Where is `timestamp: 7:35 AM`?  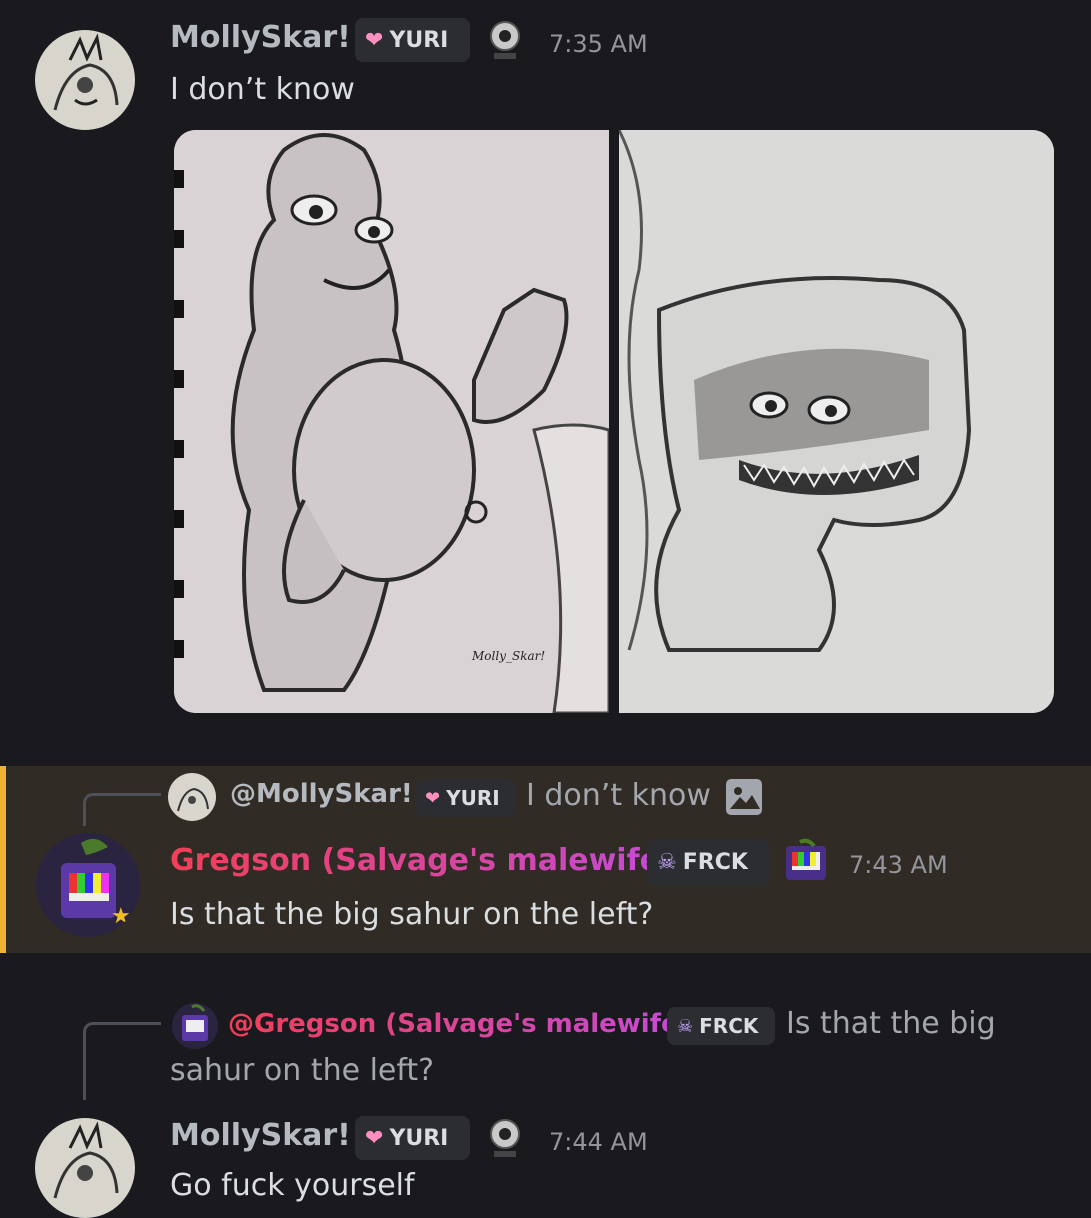 timestamp: 7:35 AM is located at coordinates (598, 44).